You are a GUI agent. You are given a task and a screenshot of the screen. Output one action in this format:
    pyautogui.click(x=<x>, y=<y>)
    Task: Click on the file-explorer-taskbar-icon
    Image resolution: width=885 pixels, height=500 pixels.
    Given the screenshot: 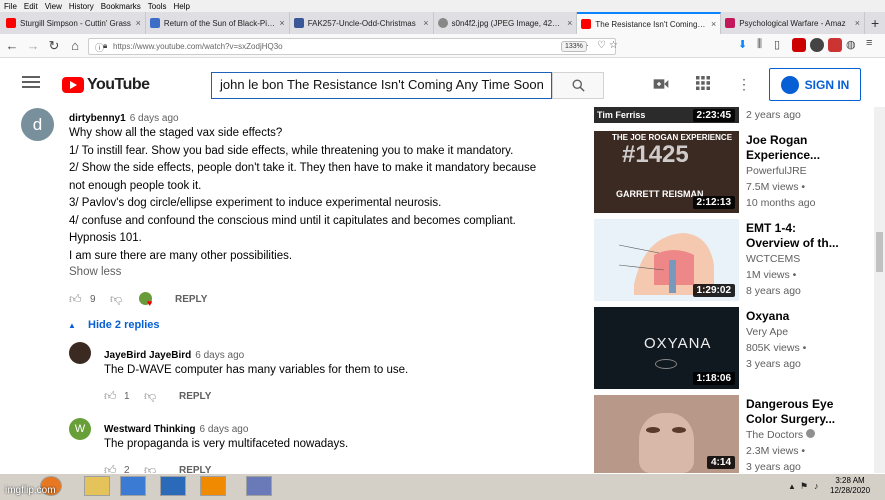 What is the action you would take?
    pyautogui.click(x=97, y=486)
    